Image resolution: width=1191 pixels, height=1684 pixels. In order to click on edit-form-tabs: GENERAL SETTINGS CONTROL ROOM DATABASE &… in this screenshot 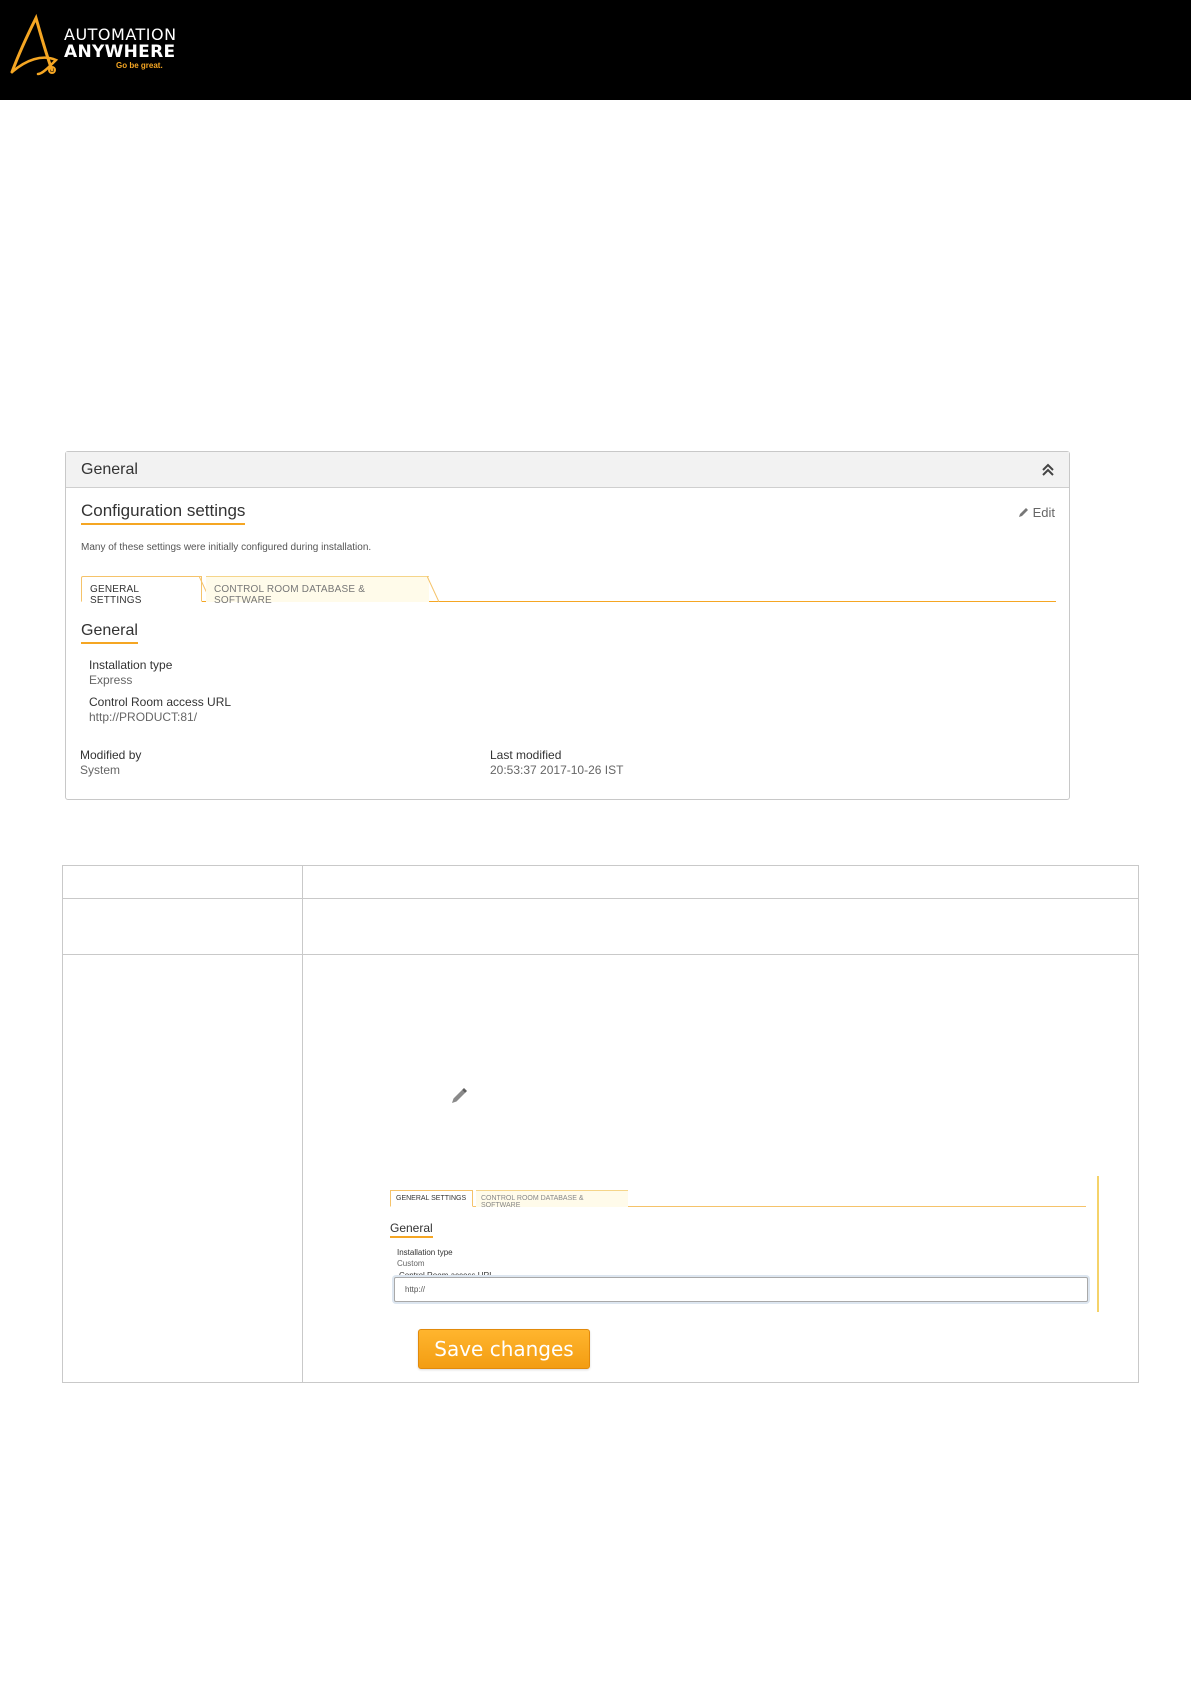, I will do `click(738, 1199)`.